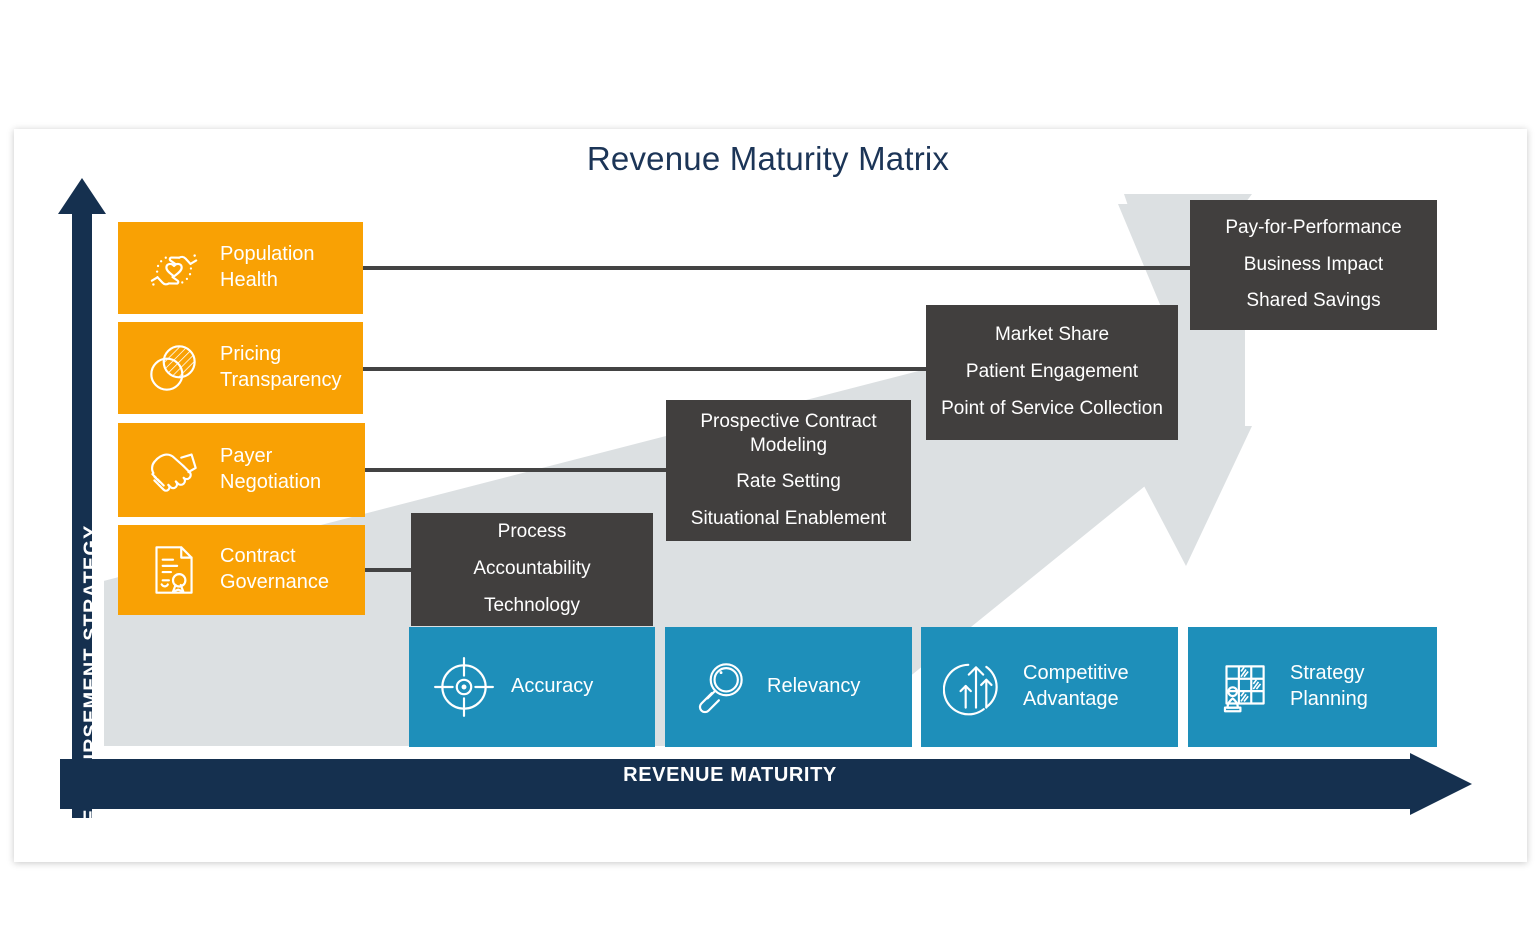 The image size is (1540, 952). What do you see at coordinates (532, 532) in the screenshot?
I see `outcome-line: Process` at bounding box center [532, 532].